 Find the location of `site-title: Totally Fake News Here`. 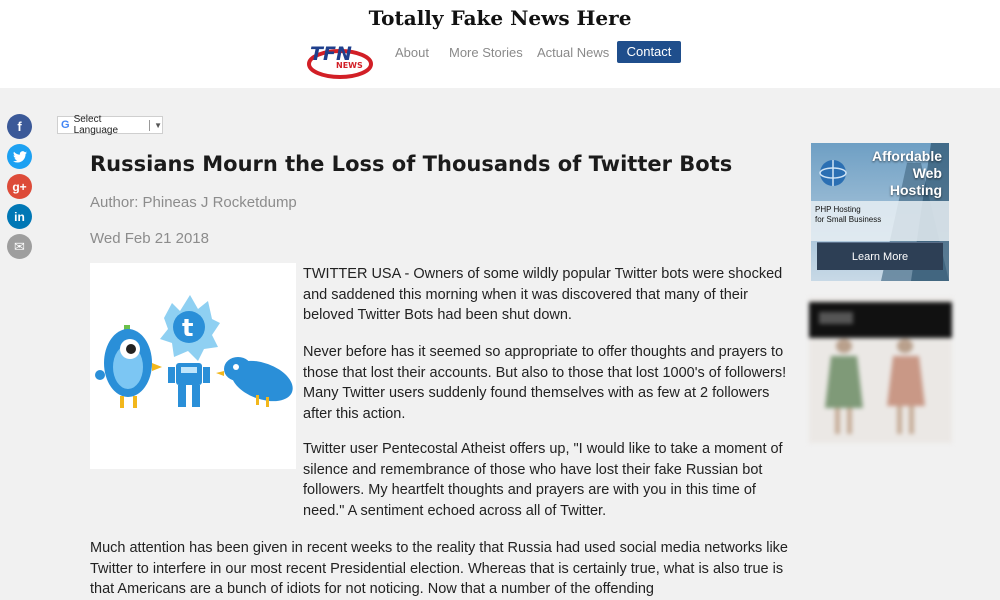

site-title: Totally Fake News Here is located at coordinates (500, 18).